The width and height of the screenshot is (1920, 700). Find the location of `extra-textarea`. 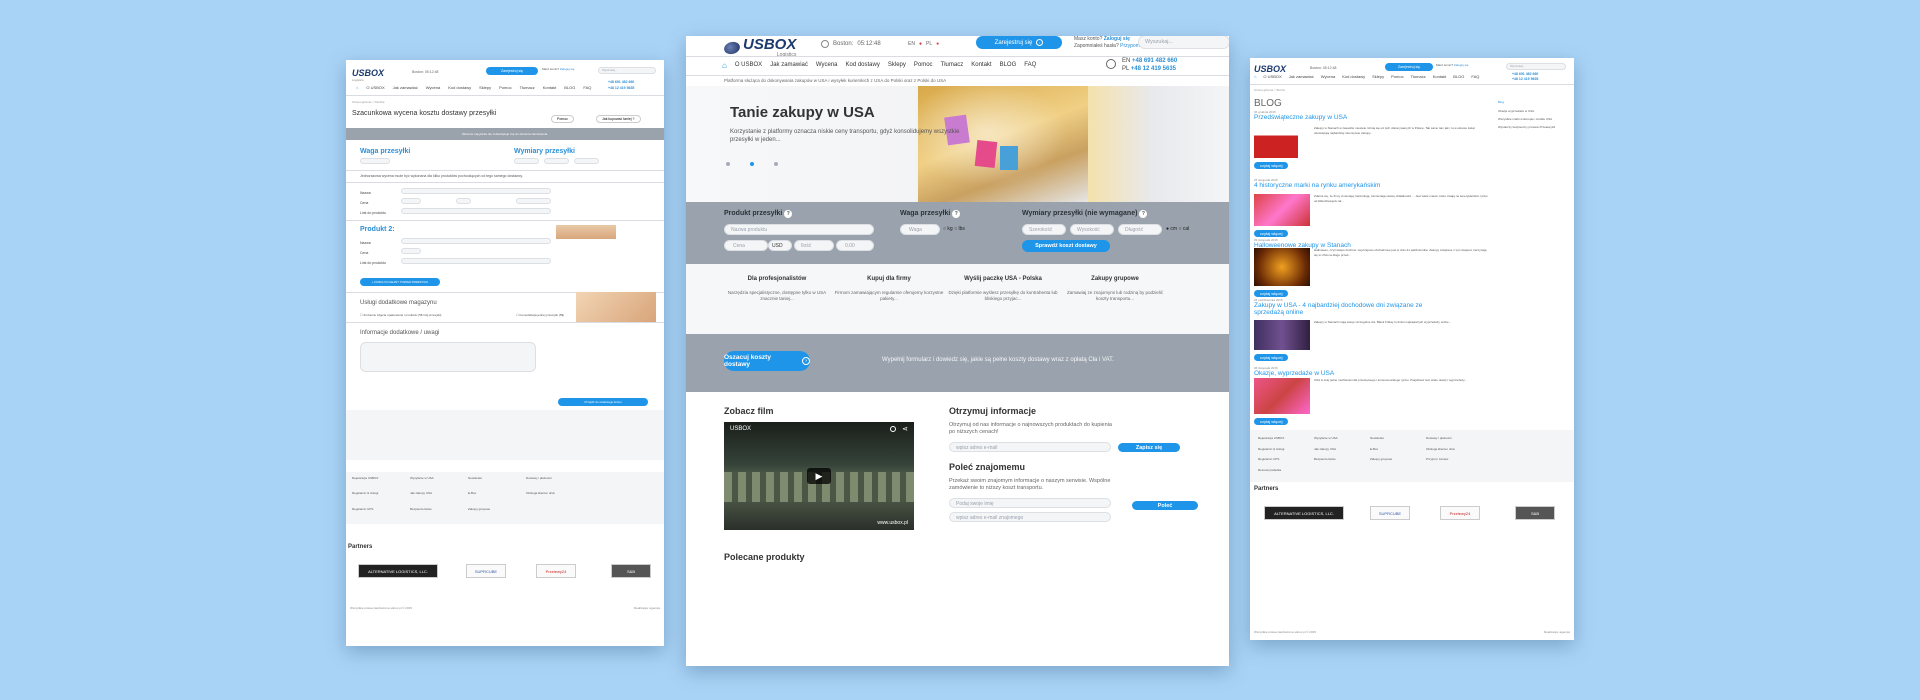

extra-textarea is located at coordinates (448, 357).